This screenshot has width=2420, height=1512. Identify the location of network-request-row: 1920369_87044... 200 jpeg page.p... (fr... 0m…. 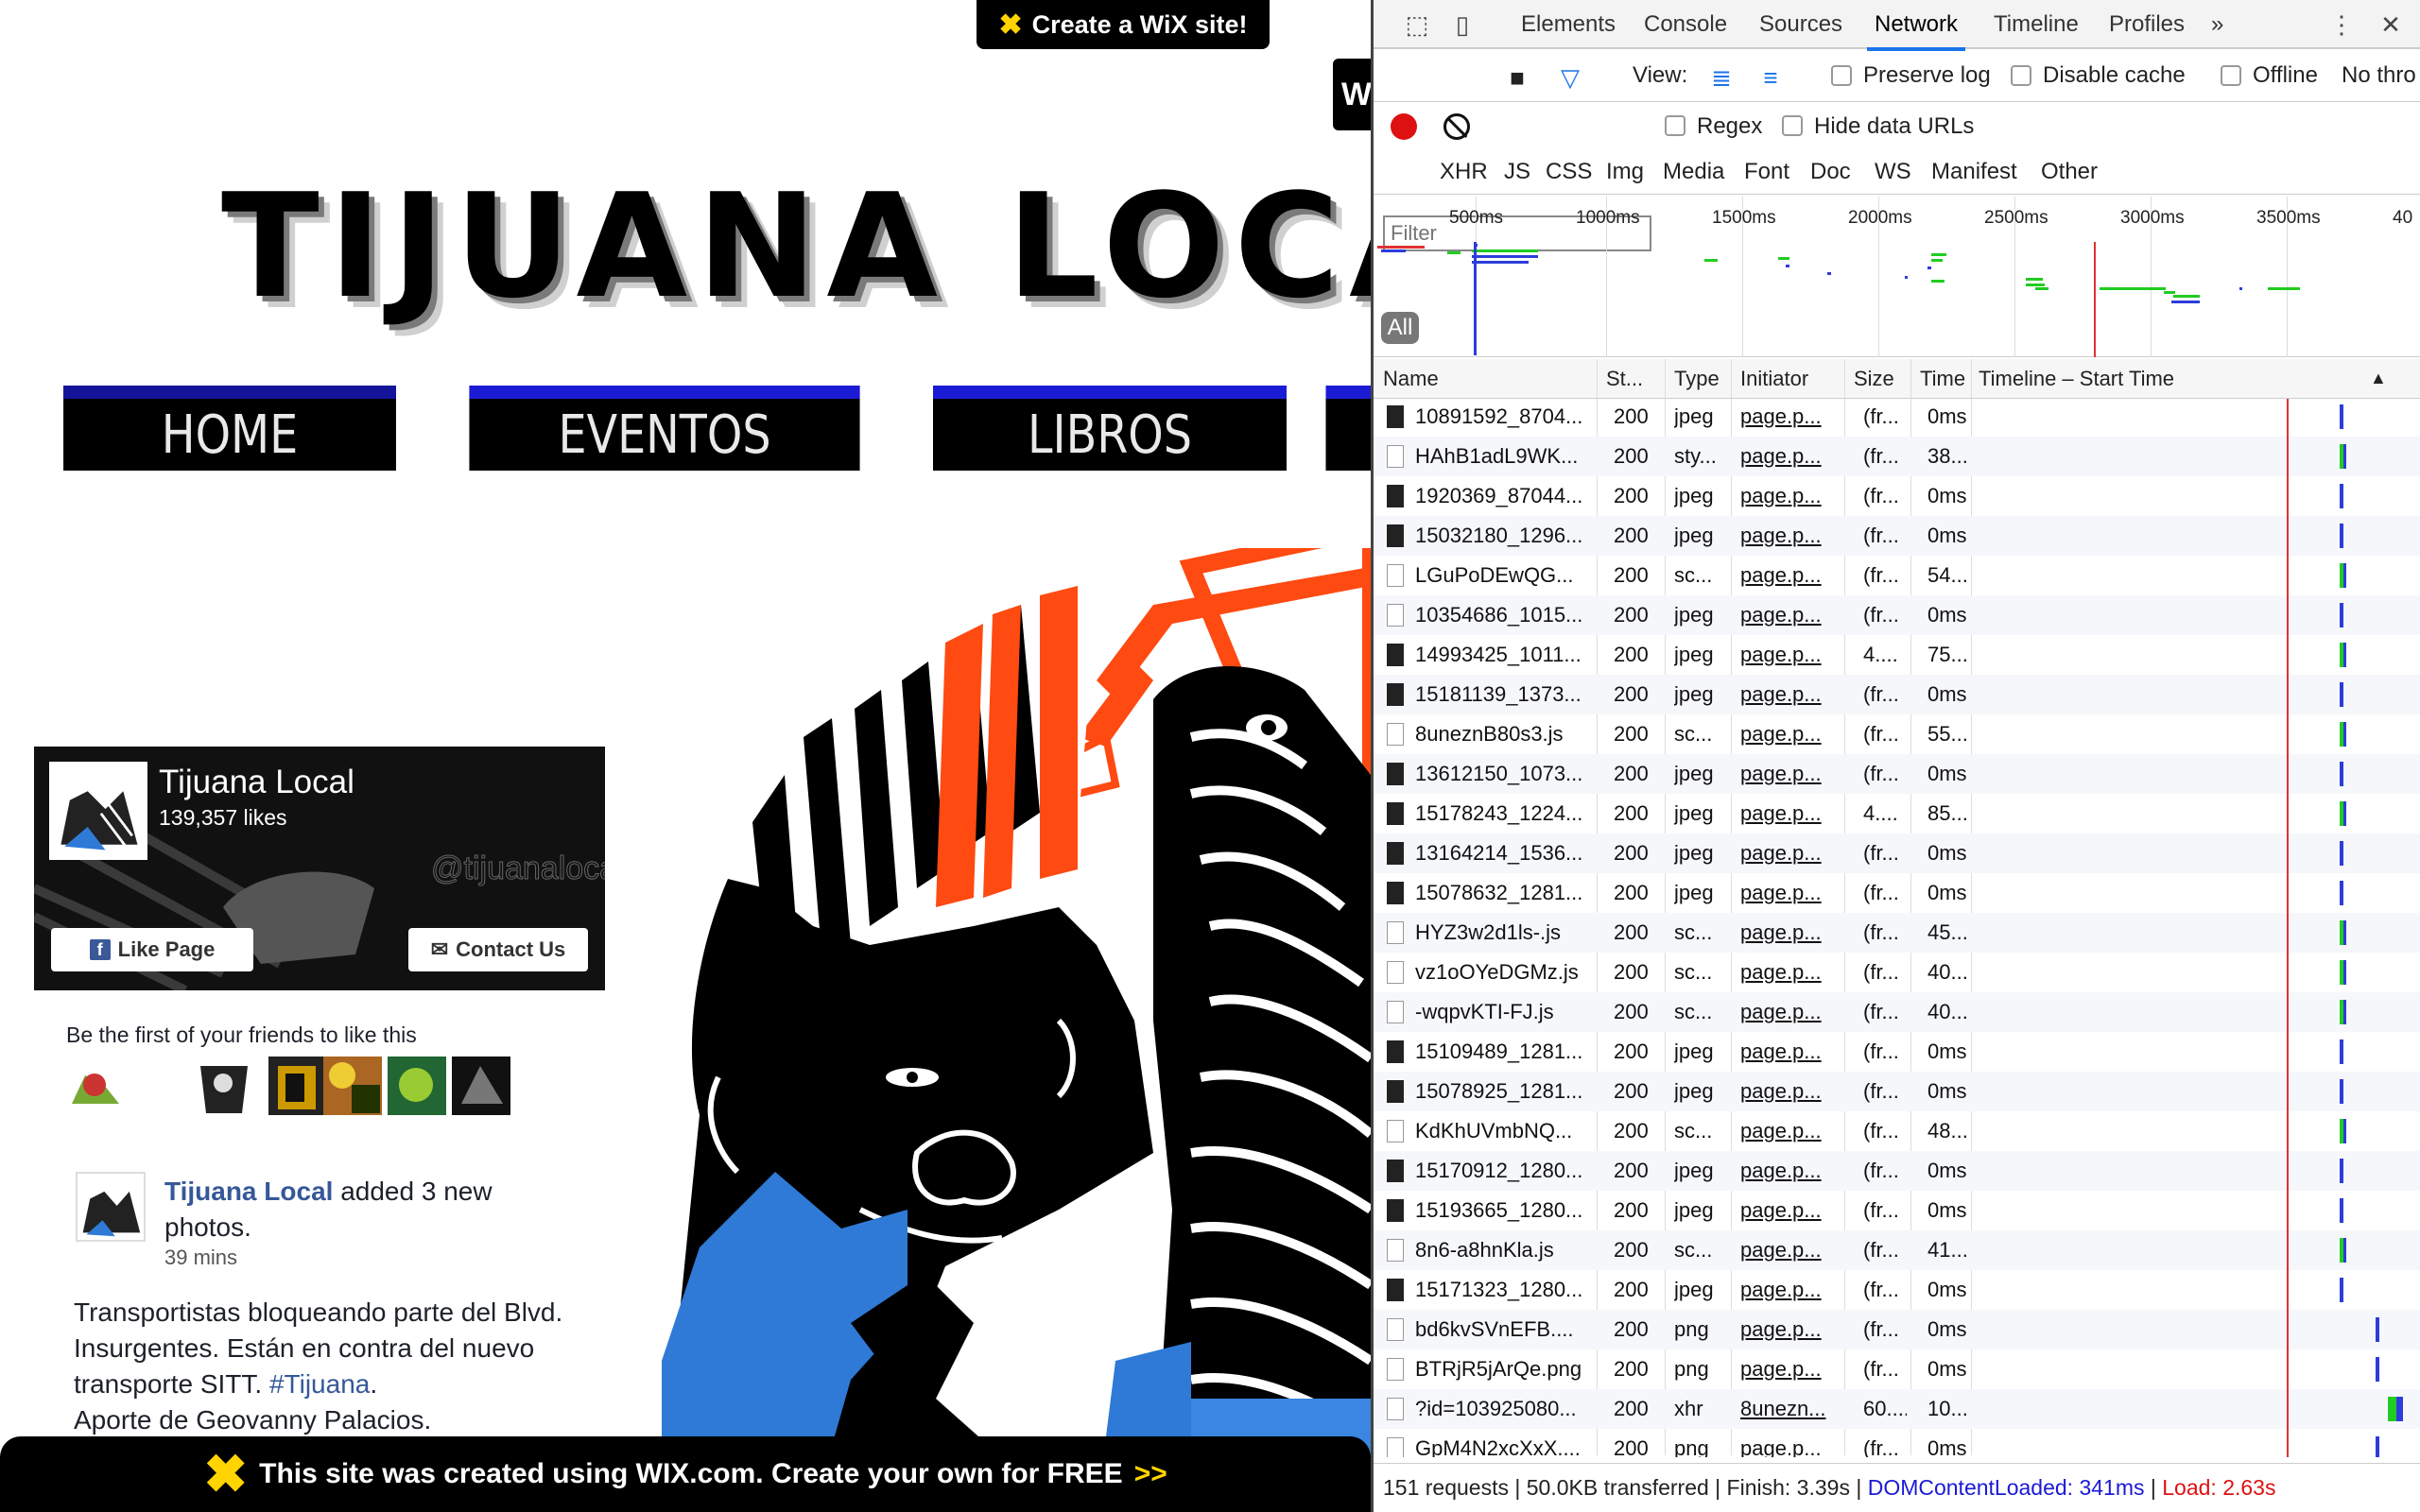
(1897, 496).